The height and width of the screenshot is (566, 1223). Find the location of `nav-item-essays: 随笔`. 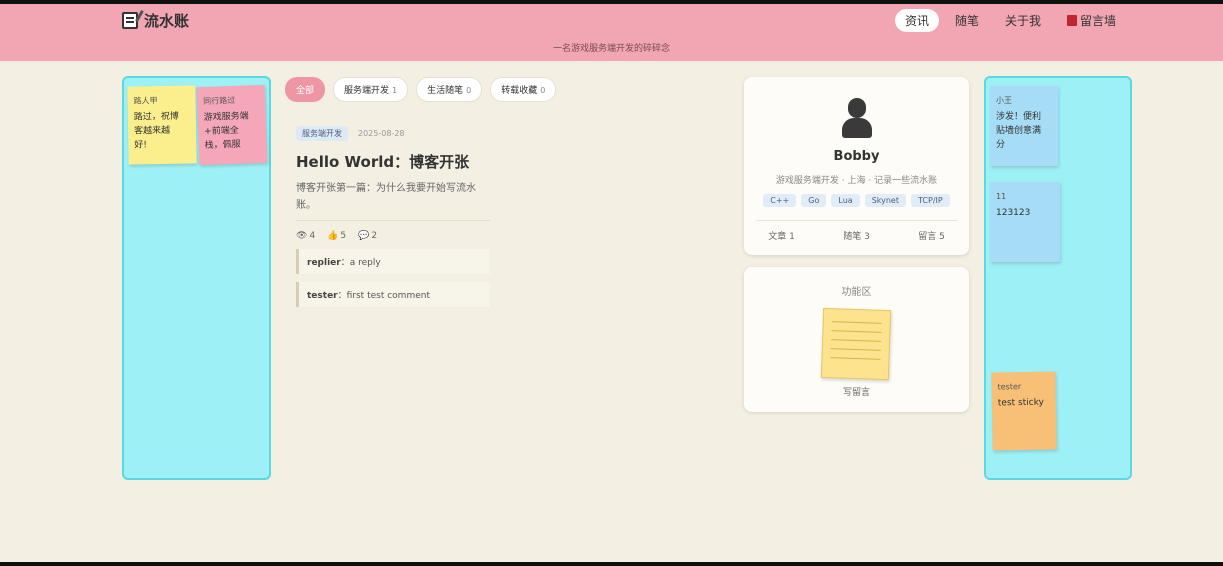

nav-item-essays: 随笔 is located at coordinates (967, 20).